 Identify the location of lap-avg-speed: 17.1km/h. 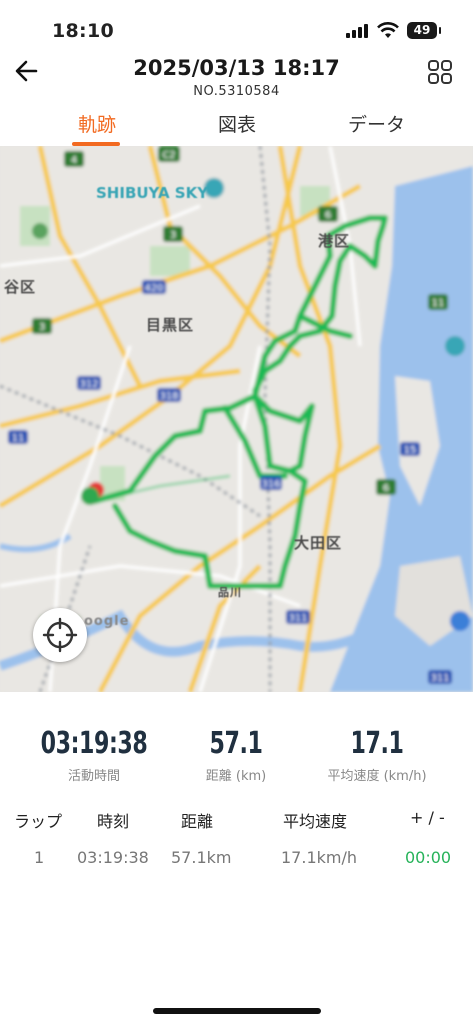
(319, 857).